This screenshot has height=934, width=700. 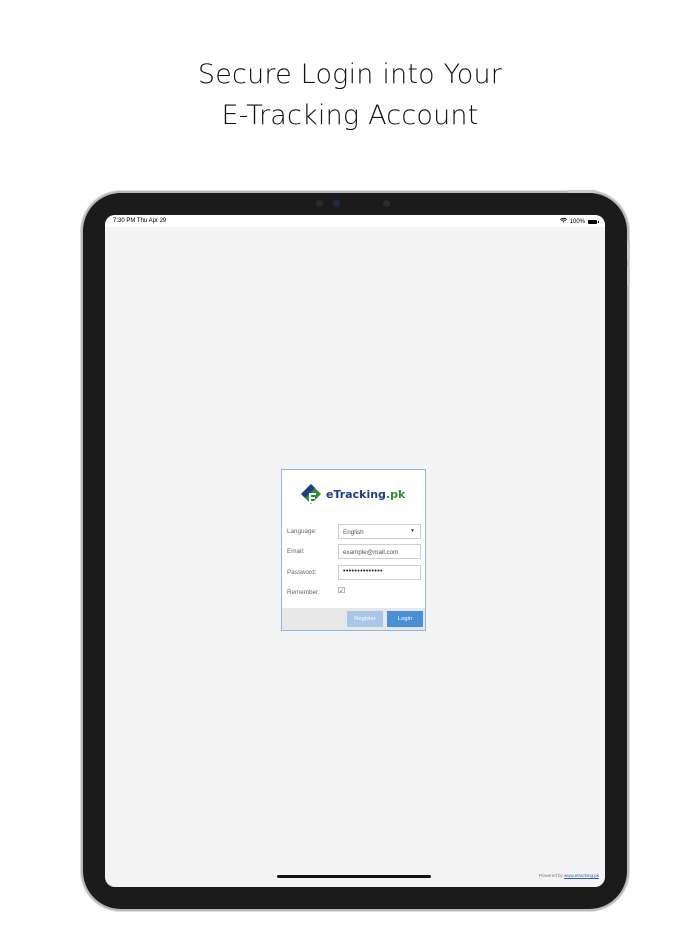 I want to click on etracking-logo-icon, so click(x=311, y=494).